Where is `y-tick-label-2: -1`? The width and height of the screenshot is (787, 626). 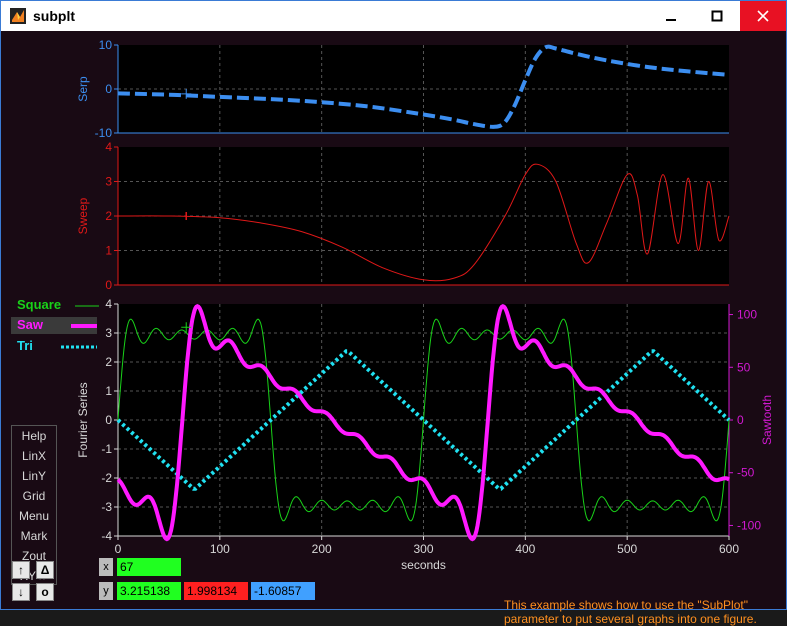 y-tick-label-2: -1 is located at coordinates (106, 449).